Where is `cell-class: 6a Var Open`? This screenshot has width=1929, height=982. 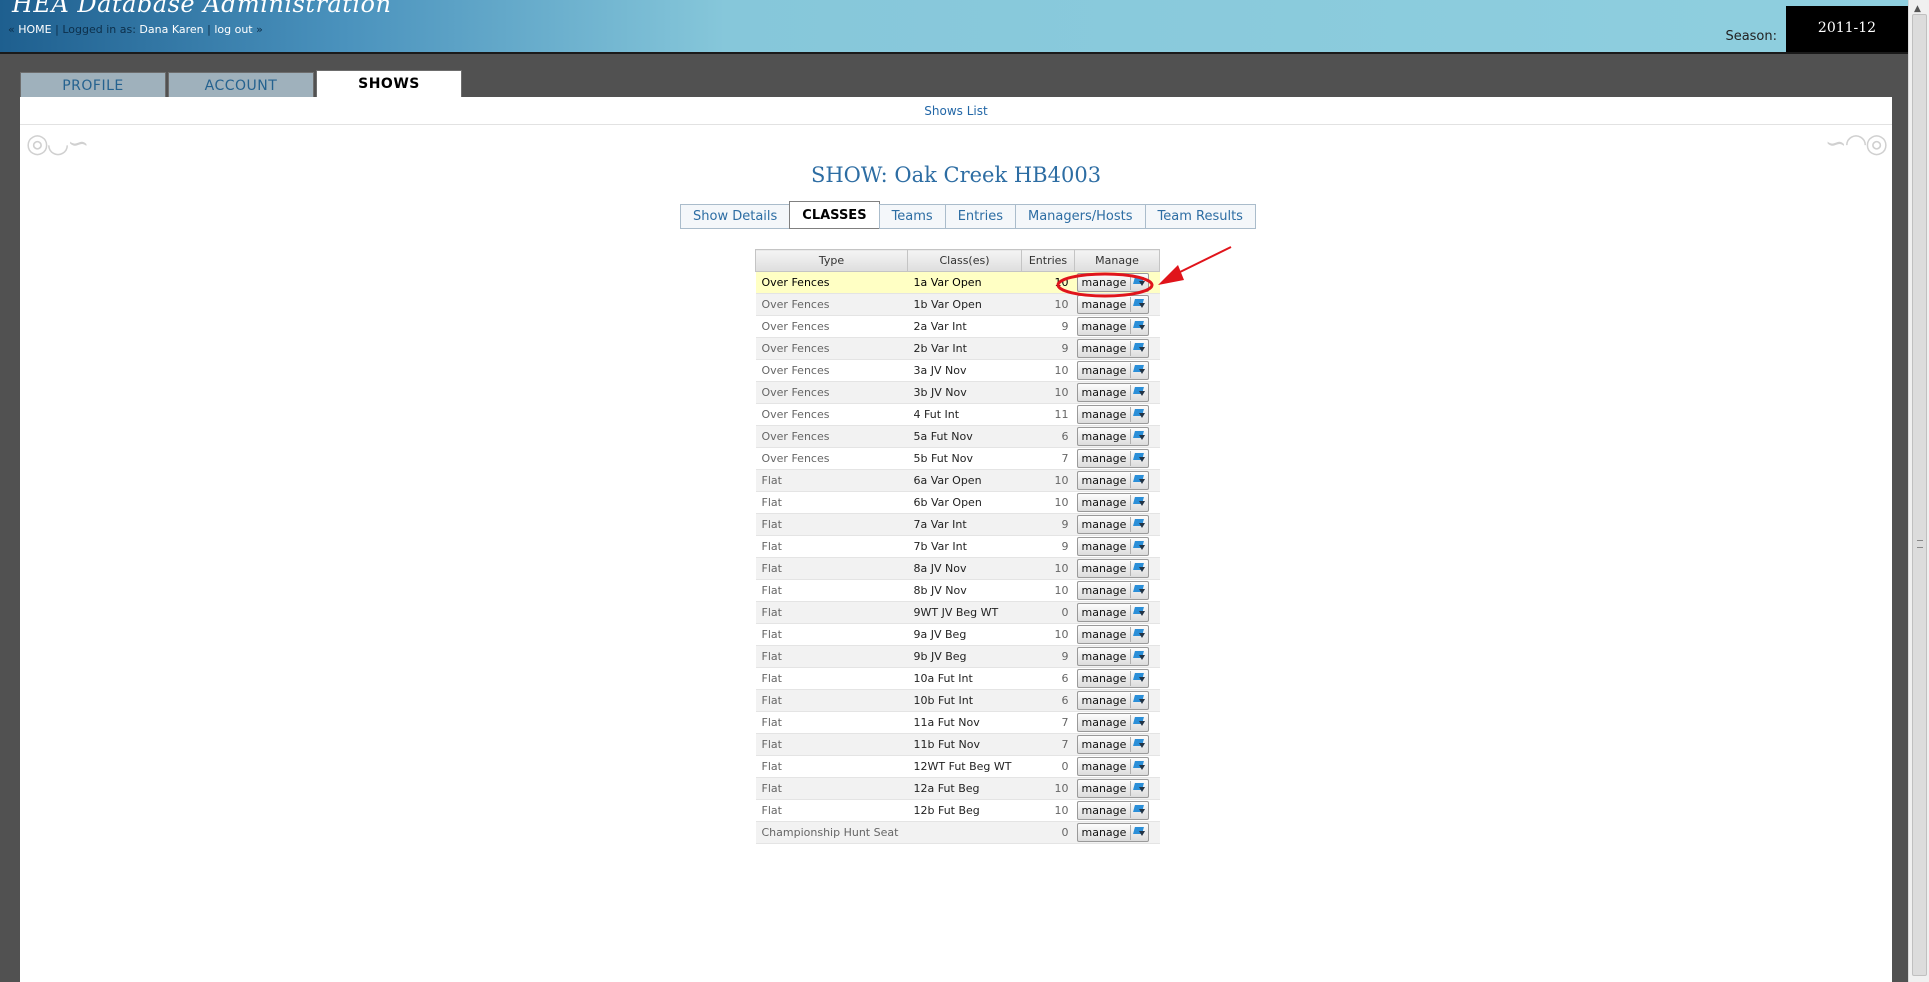
cell-class: 6a Var Open is located at coordinates (964, 480).